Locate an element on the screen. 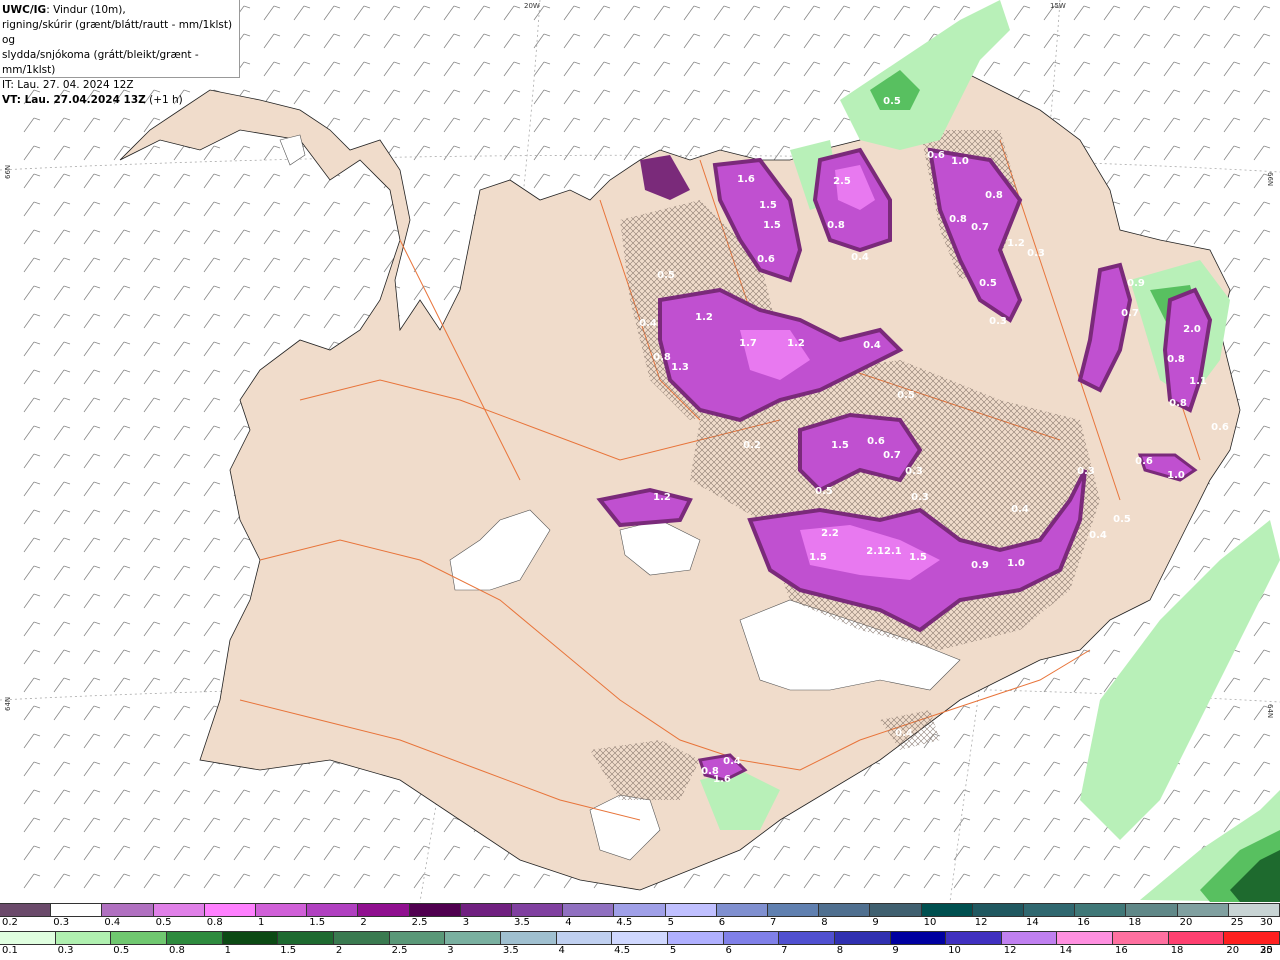 This screenshot has width=1280, height=960. precip-value-label: 2.12.1 is located at coordinates (883, 551).